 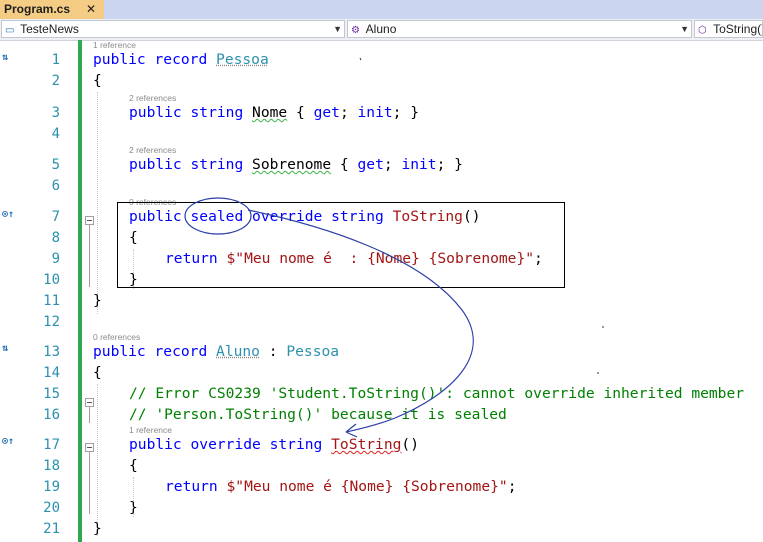 I want to click on stray-mark, so click(x=360, y=59).